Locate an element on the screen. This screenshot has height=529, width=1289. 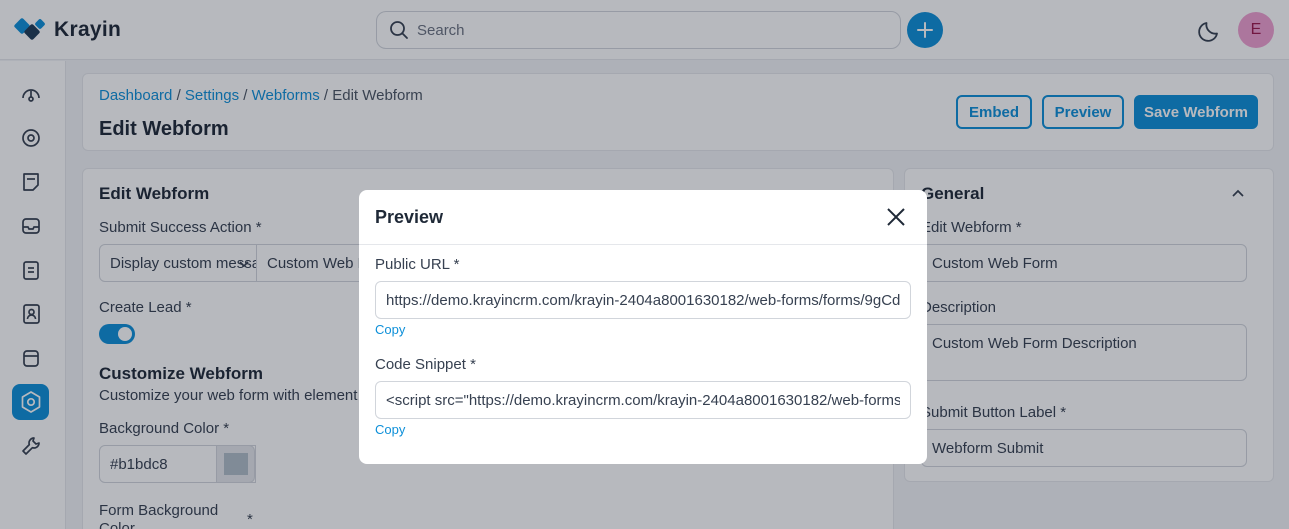
modal-title: Preview is located at coordinates (409, 217).